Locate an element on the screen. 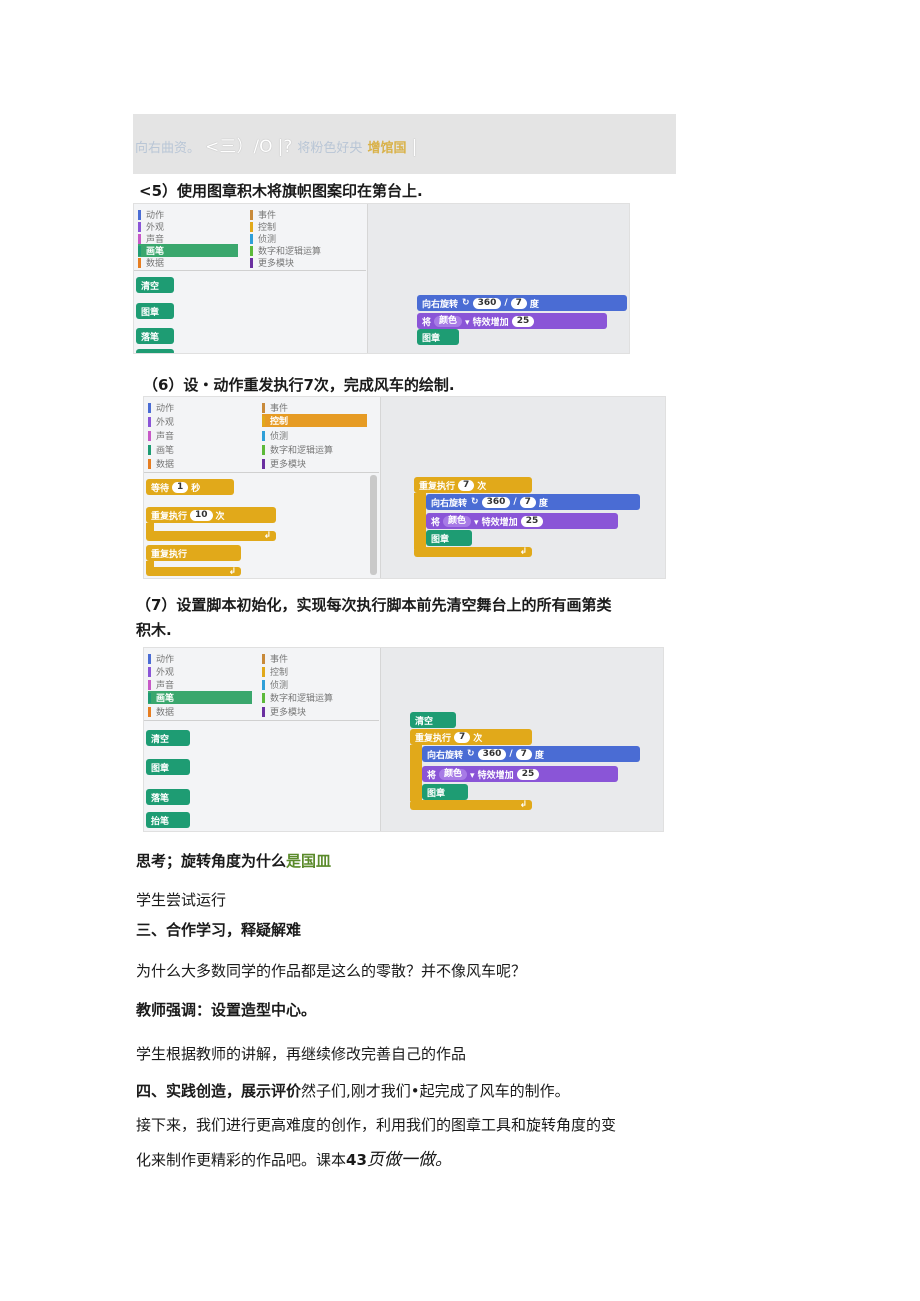  section-4-line: 四、实践创造，展示评价然子们,刚才我们•起完成了风车的制作。 is located at coordinates (353, 1091).